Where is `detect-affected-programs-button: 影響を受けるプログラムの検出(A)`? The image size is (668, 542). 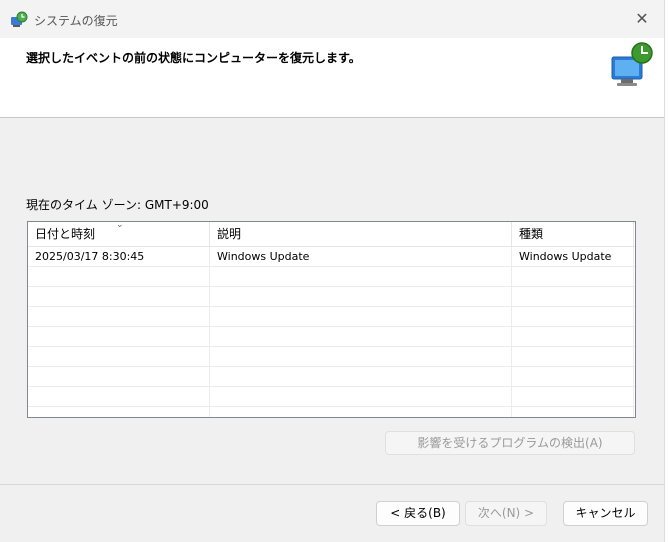 detect-affected-programs-button: 影響を受けるプログラムの検出(A) is located at coordinates (510, 443).